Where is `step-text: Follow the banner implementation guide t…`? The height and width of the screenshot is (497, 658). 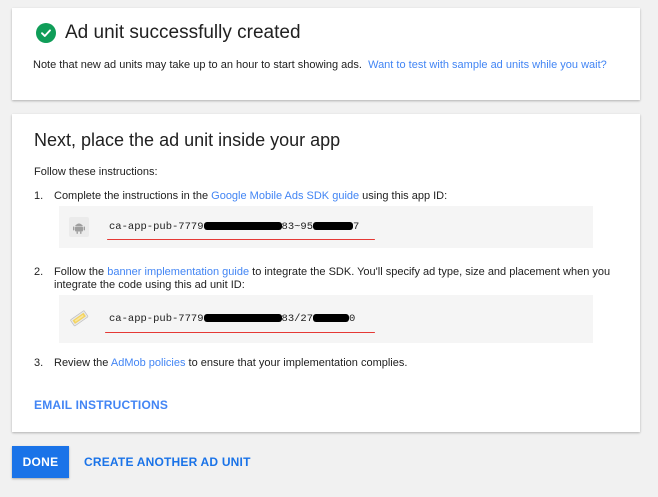
step-text: Follow the banner implementation guide t… is located at coordinates (339, 279).